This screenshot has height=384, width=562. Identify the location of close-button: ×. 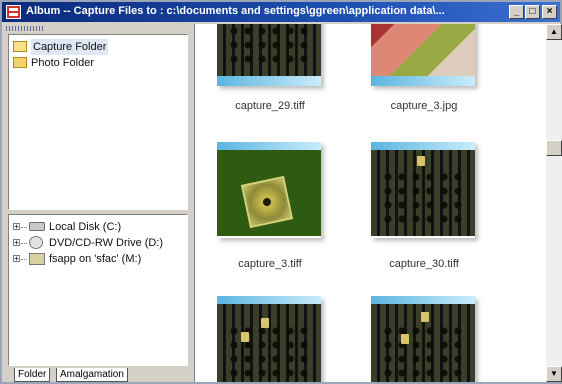
(549, 12).